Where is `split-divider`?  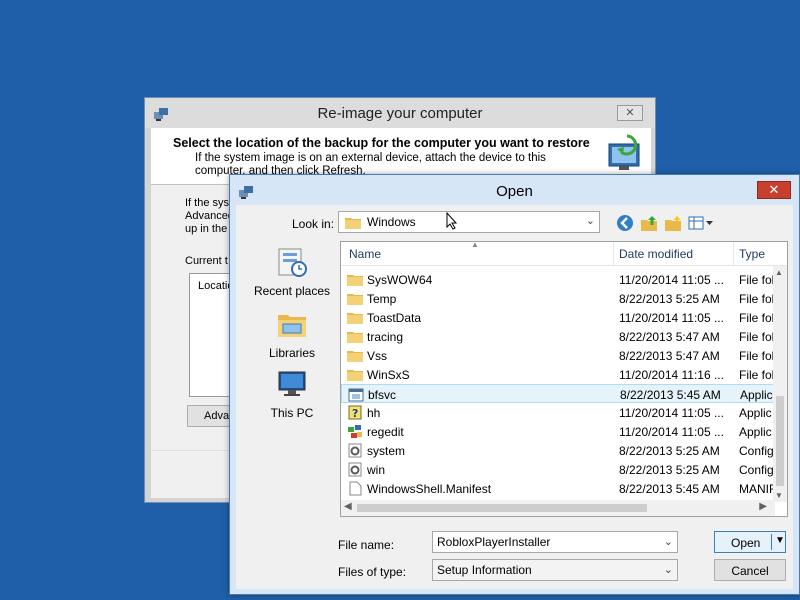
split-divider is located at coordinates (771, 542).